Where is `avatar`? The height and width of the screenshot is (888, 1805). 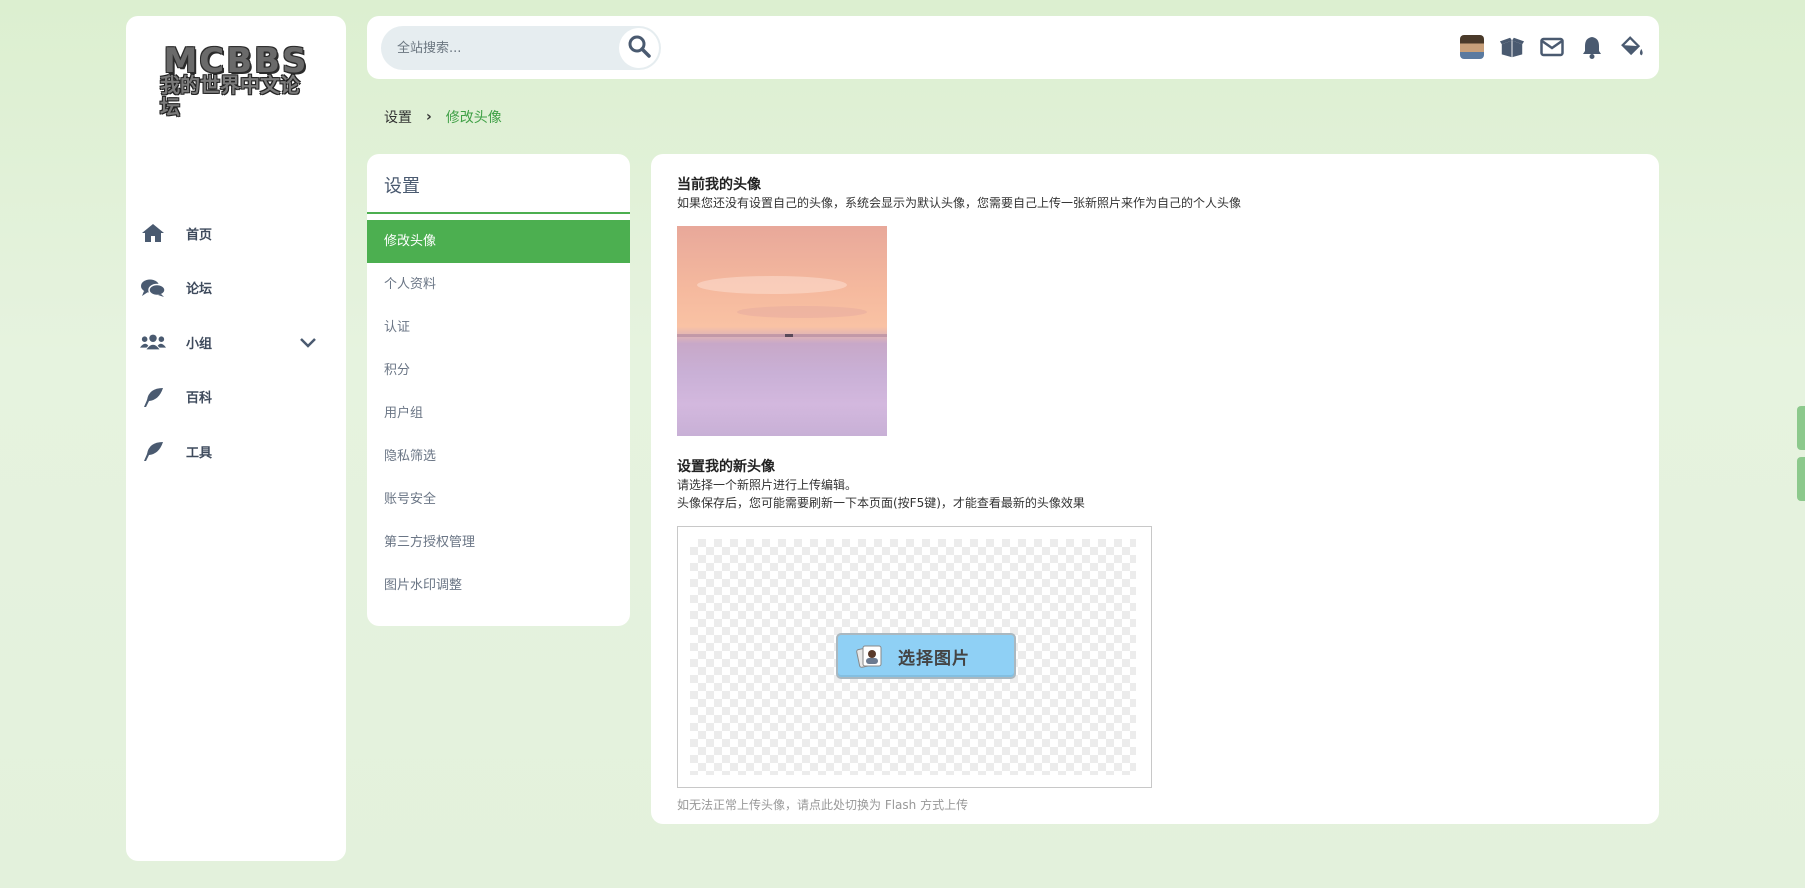 avatar is located at coordinates (1472, 47).